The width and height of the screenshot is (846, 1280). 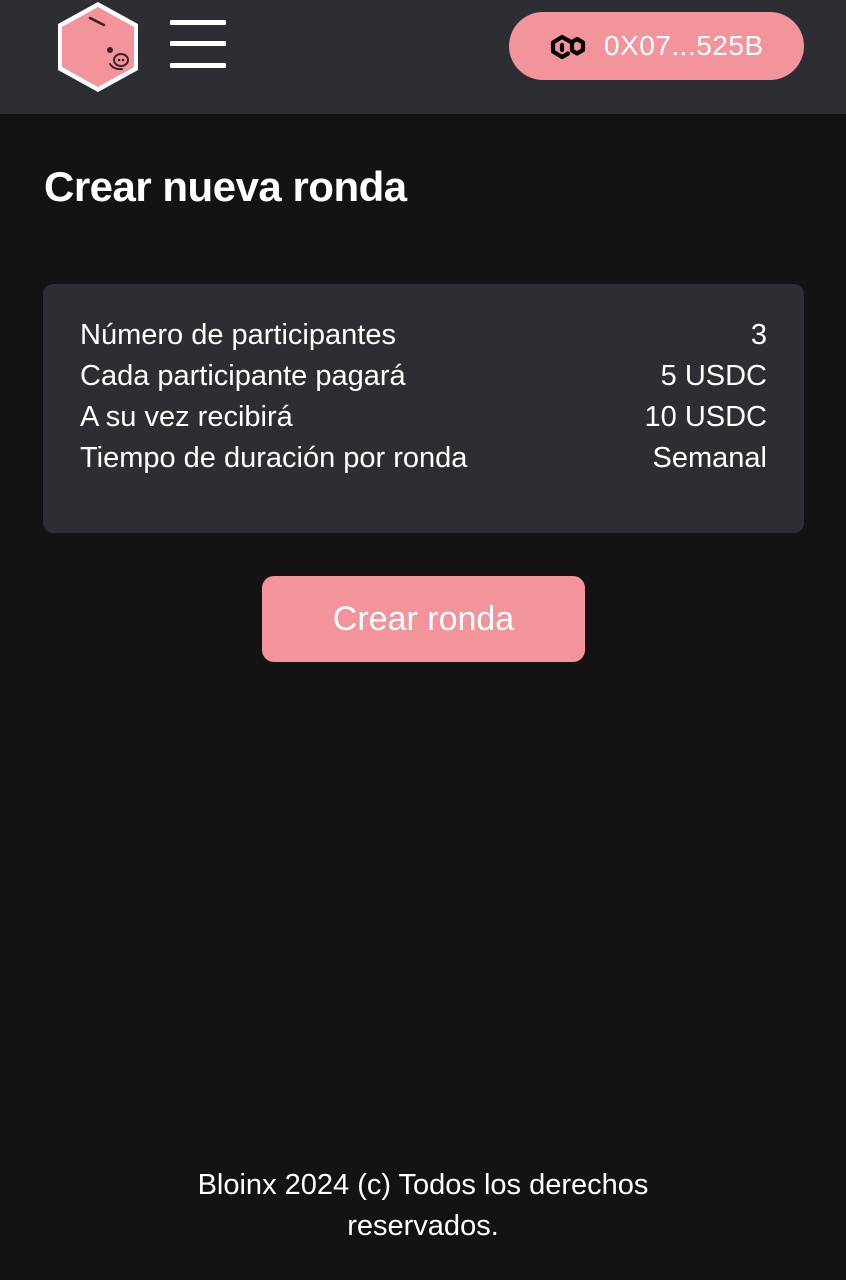 I want to click on footer-copyright-line1: Bloinx 2024 (c) Todos los derechos, so click(x=423, y=1185).